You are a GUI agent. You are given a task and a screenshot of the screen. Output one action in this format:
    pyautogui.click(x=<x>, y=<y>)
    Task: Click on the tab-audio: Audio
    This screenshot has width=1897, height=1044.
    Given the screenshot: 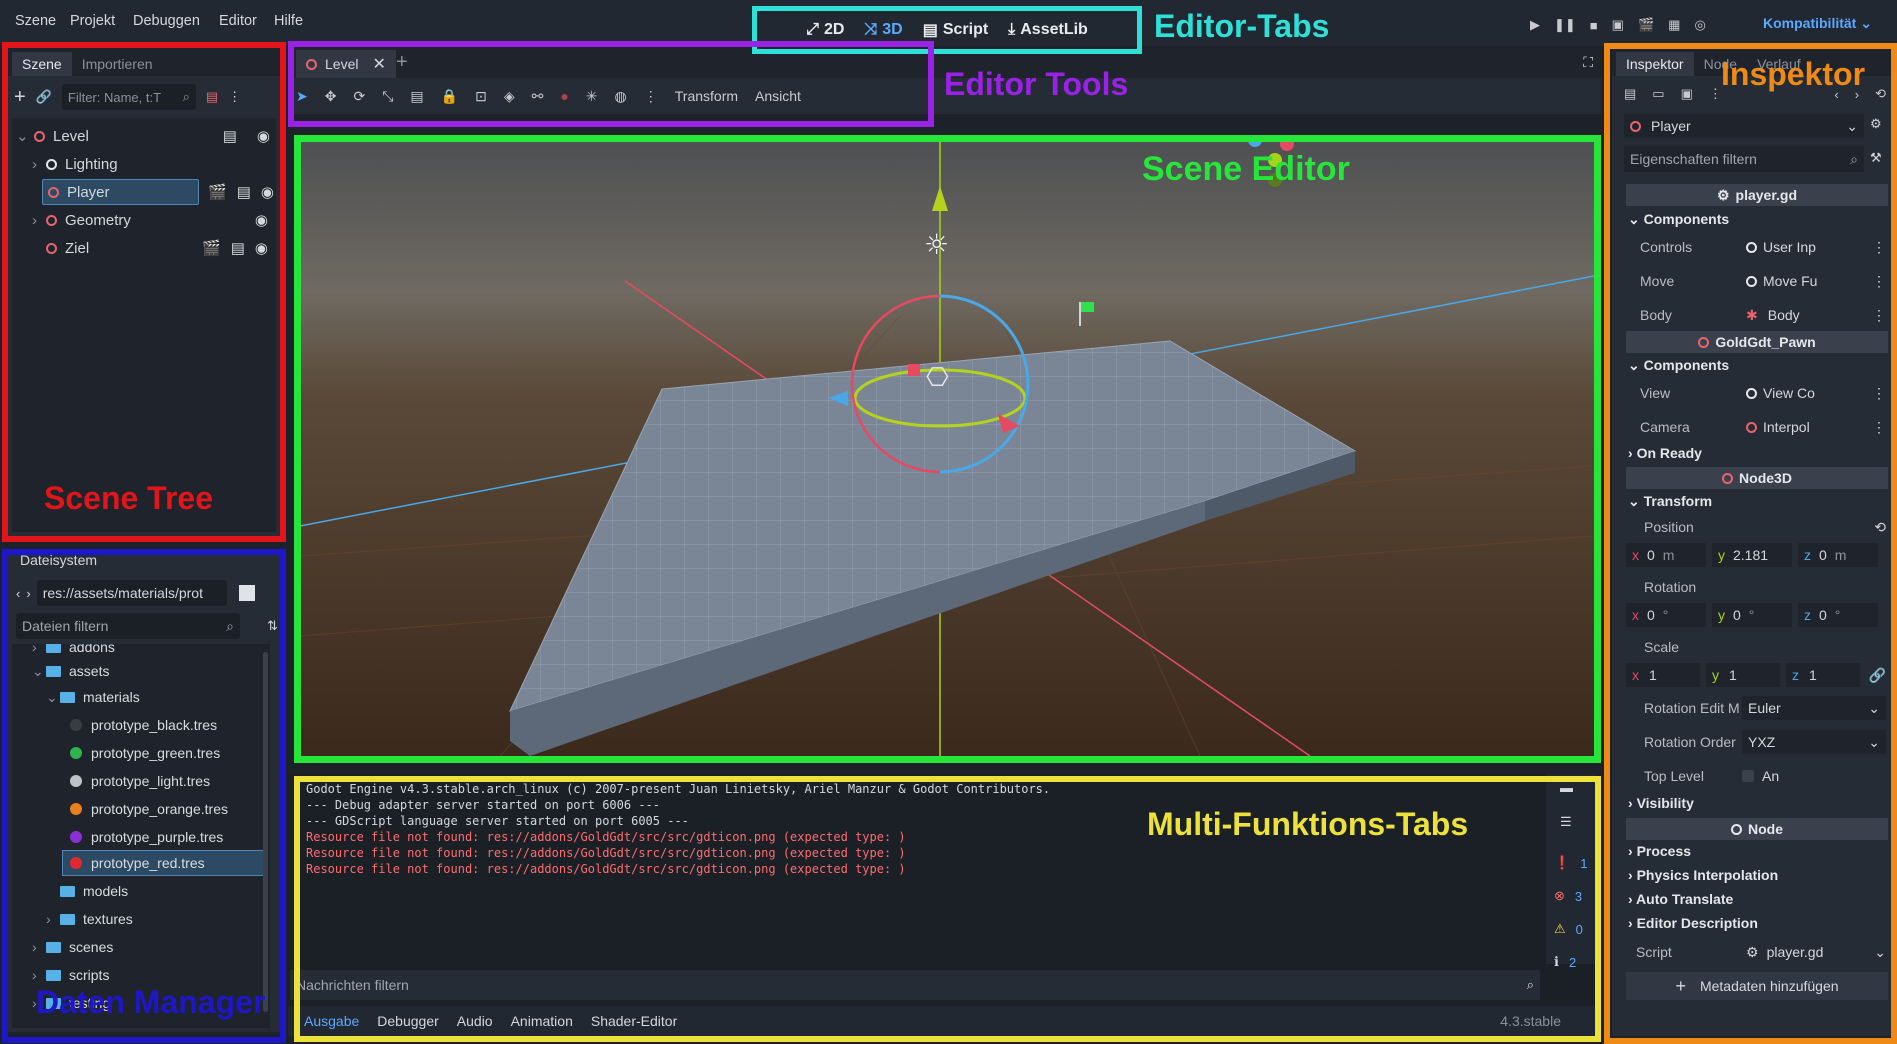 What is the action you would take?
    pyautogui.click(x=475, y=1021)
    